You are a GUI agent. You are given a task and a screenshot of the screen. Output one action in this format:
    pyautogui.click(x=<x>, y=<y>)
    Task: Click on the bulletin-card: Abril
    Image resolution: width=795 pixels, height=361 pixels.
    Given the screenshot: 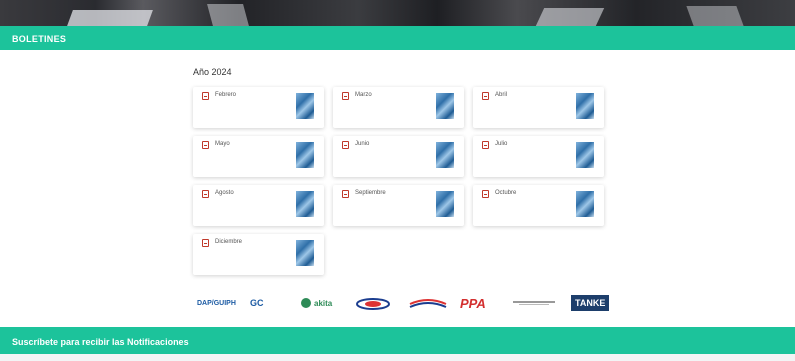 What is the action you would take?
    pyautogui.click(x=538, y=107)
    